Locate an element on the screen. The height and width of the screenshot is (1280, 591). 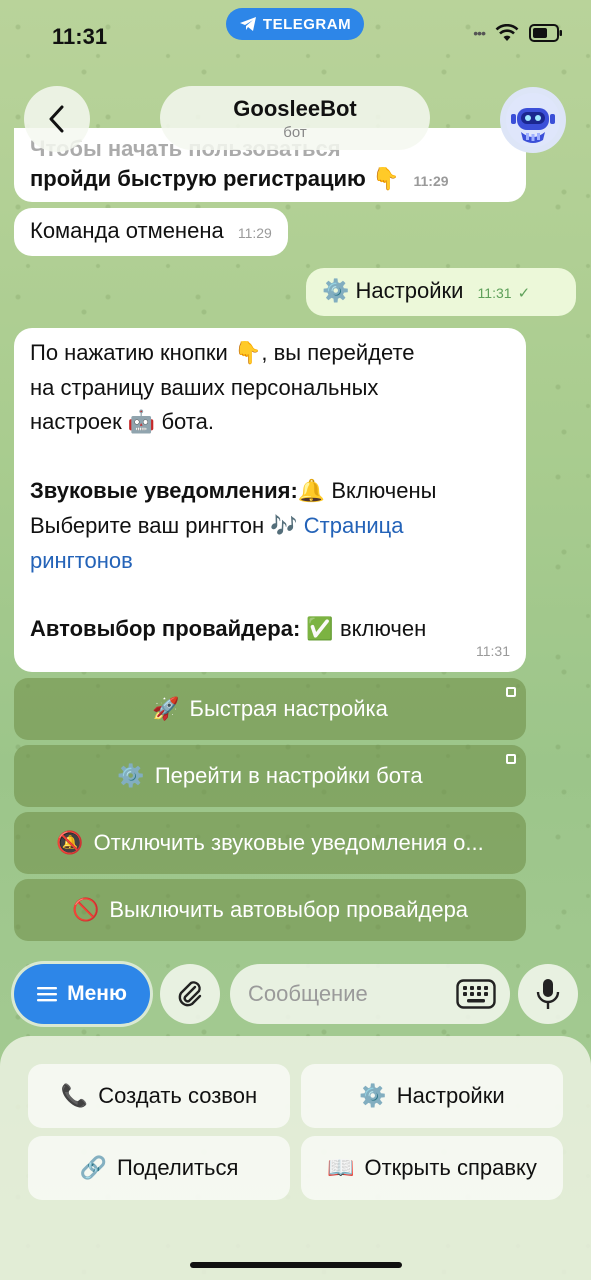
inline-button-label: Выключить автовыбор провайдера is located at coordinates (289, 909).